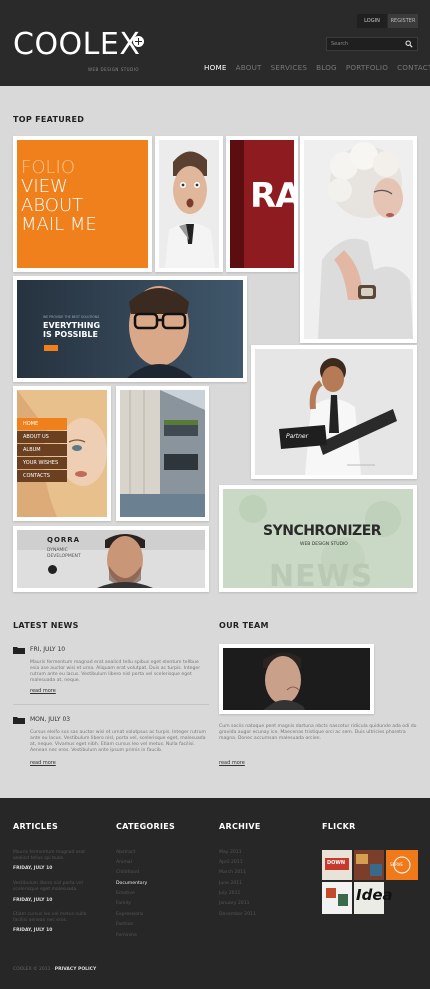  I want to click on archive-item: January 2011, so click(234, 903).